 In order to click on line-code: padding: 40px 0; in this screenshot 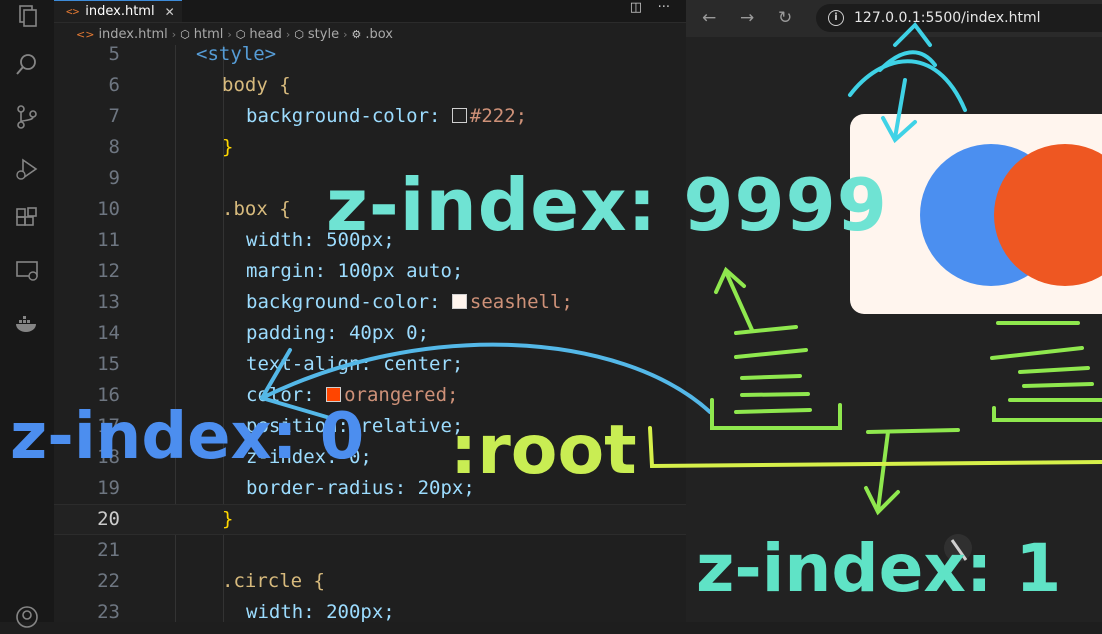, I will do `click(338, 333)`.